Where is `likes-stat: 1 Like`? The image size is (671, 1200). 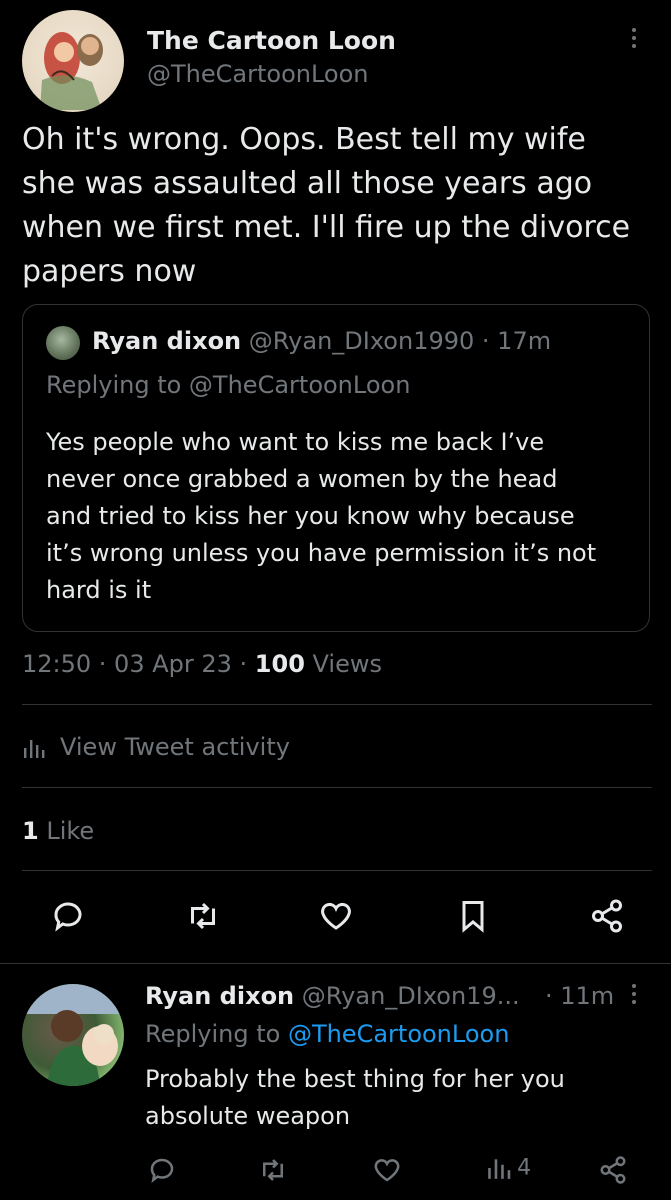 likes-stat: 1 Like is located at coordinates (58, 831).